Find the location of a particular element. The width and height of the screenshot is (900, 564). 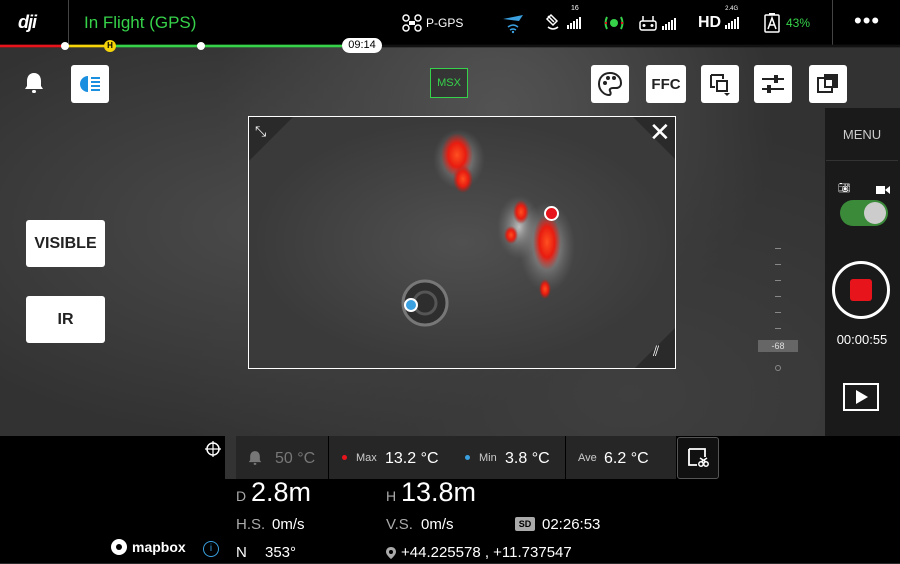

gps-coordinates: +44.225578 , +11.737547 is located at coordinates (486, 552).